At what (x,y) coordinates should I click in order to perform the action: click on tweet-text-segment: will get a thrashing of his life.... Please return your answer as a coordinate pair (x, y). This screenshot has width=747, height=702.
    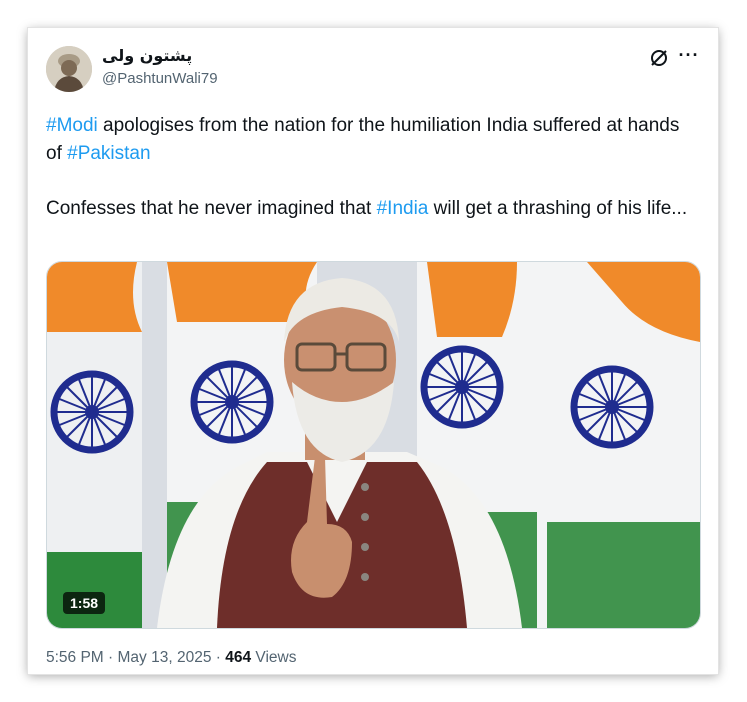
    Looking at the image, I should click on (558, 208).